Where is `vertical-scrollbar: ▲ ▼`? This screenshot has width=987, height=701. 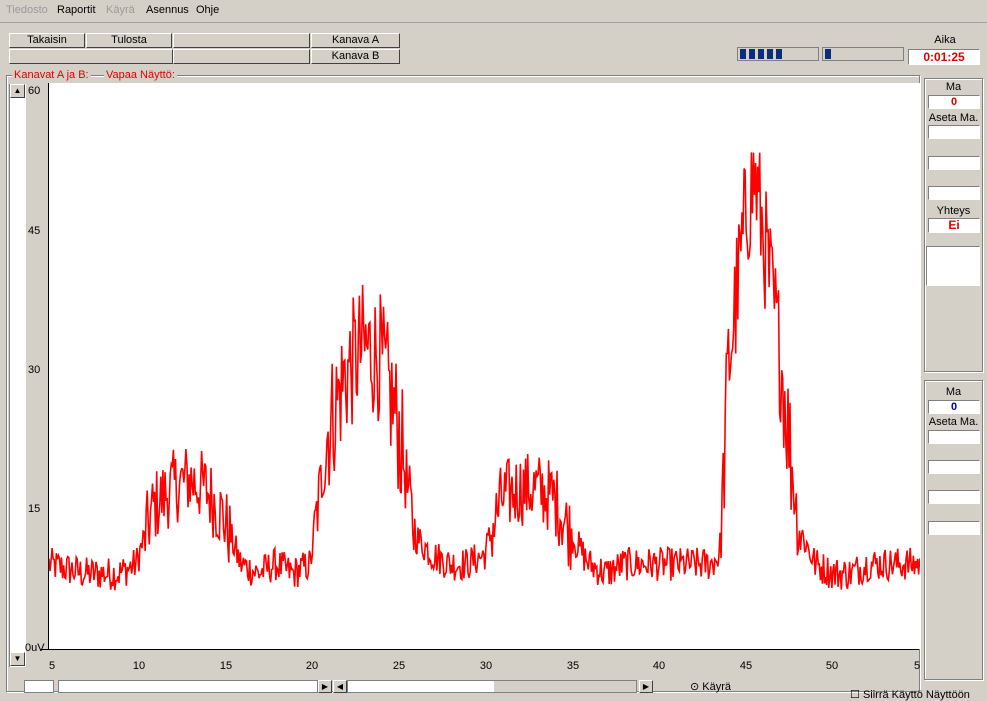 vertical-scrollbar: ▲ ▼ is located at coordinates (17, 375).